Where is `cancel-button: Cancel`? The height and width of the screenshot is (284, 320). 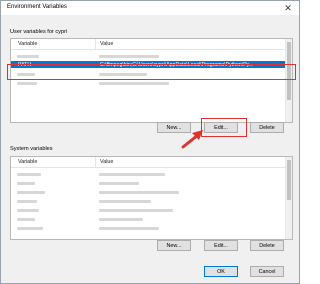 cancel-button: Cancel is located at coordinates (267, 271).